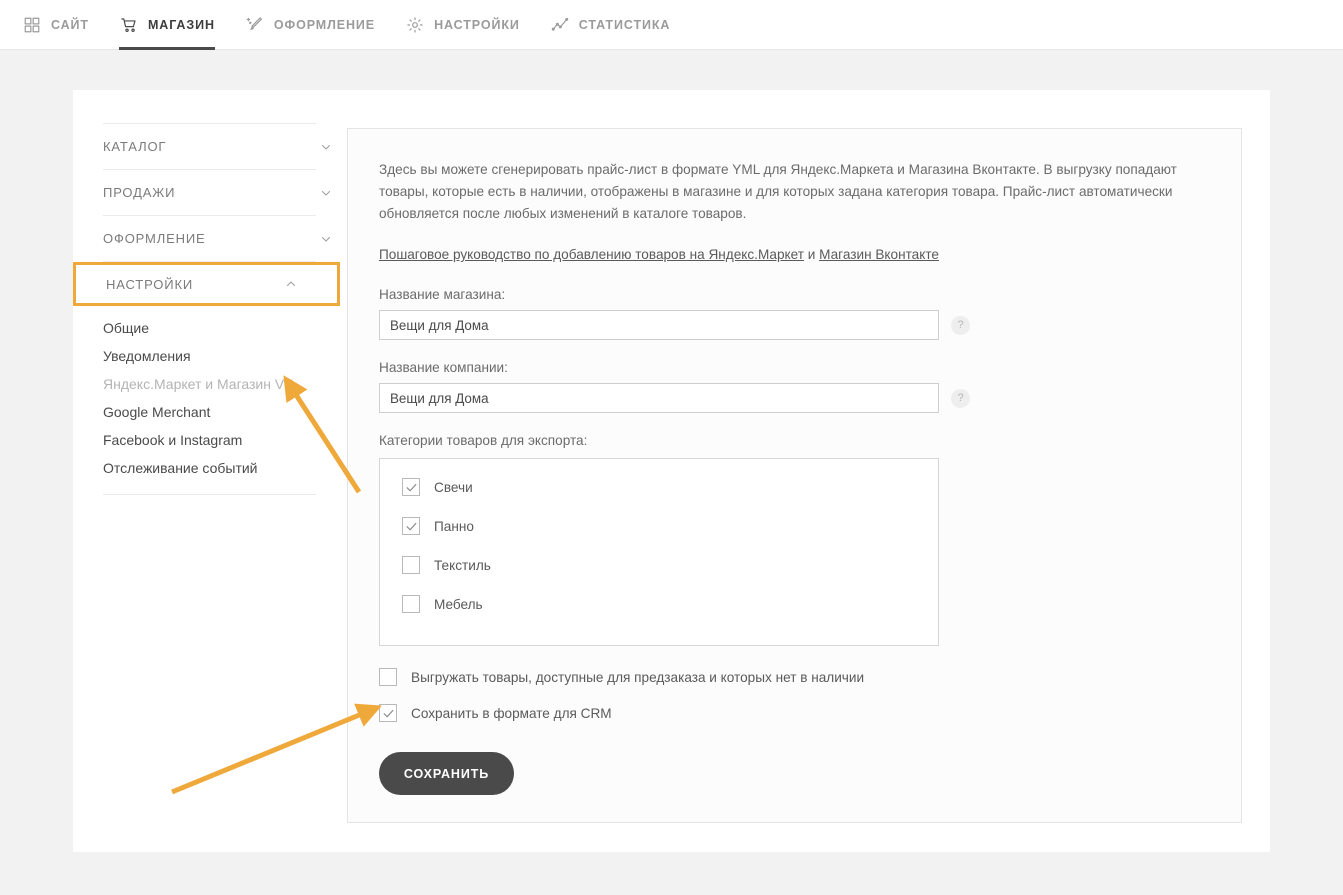 Image resolution: width=1343 pixels, height=895 pixels. Describe the element at coordinates (811, 254) in the screenshot. I see `links-conjunction: и` at that location.